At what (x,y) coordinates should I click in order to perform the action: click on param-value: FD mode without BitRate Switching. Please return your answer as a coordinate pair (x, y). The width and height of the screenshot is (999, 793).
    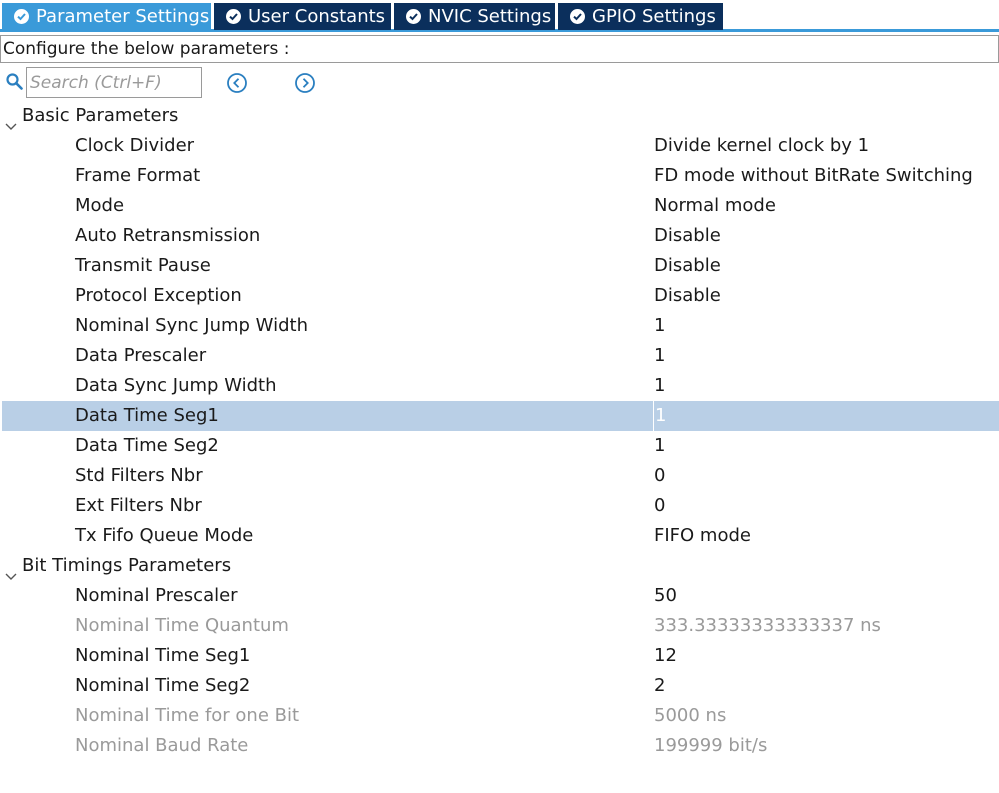
    Looking at the image, I should click on (813, 176).